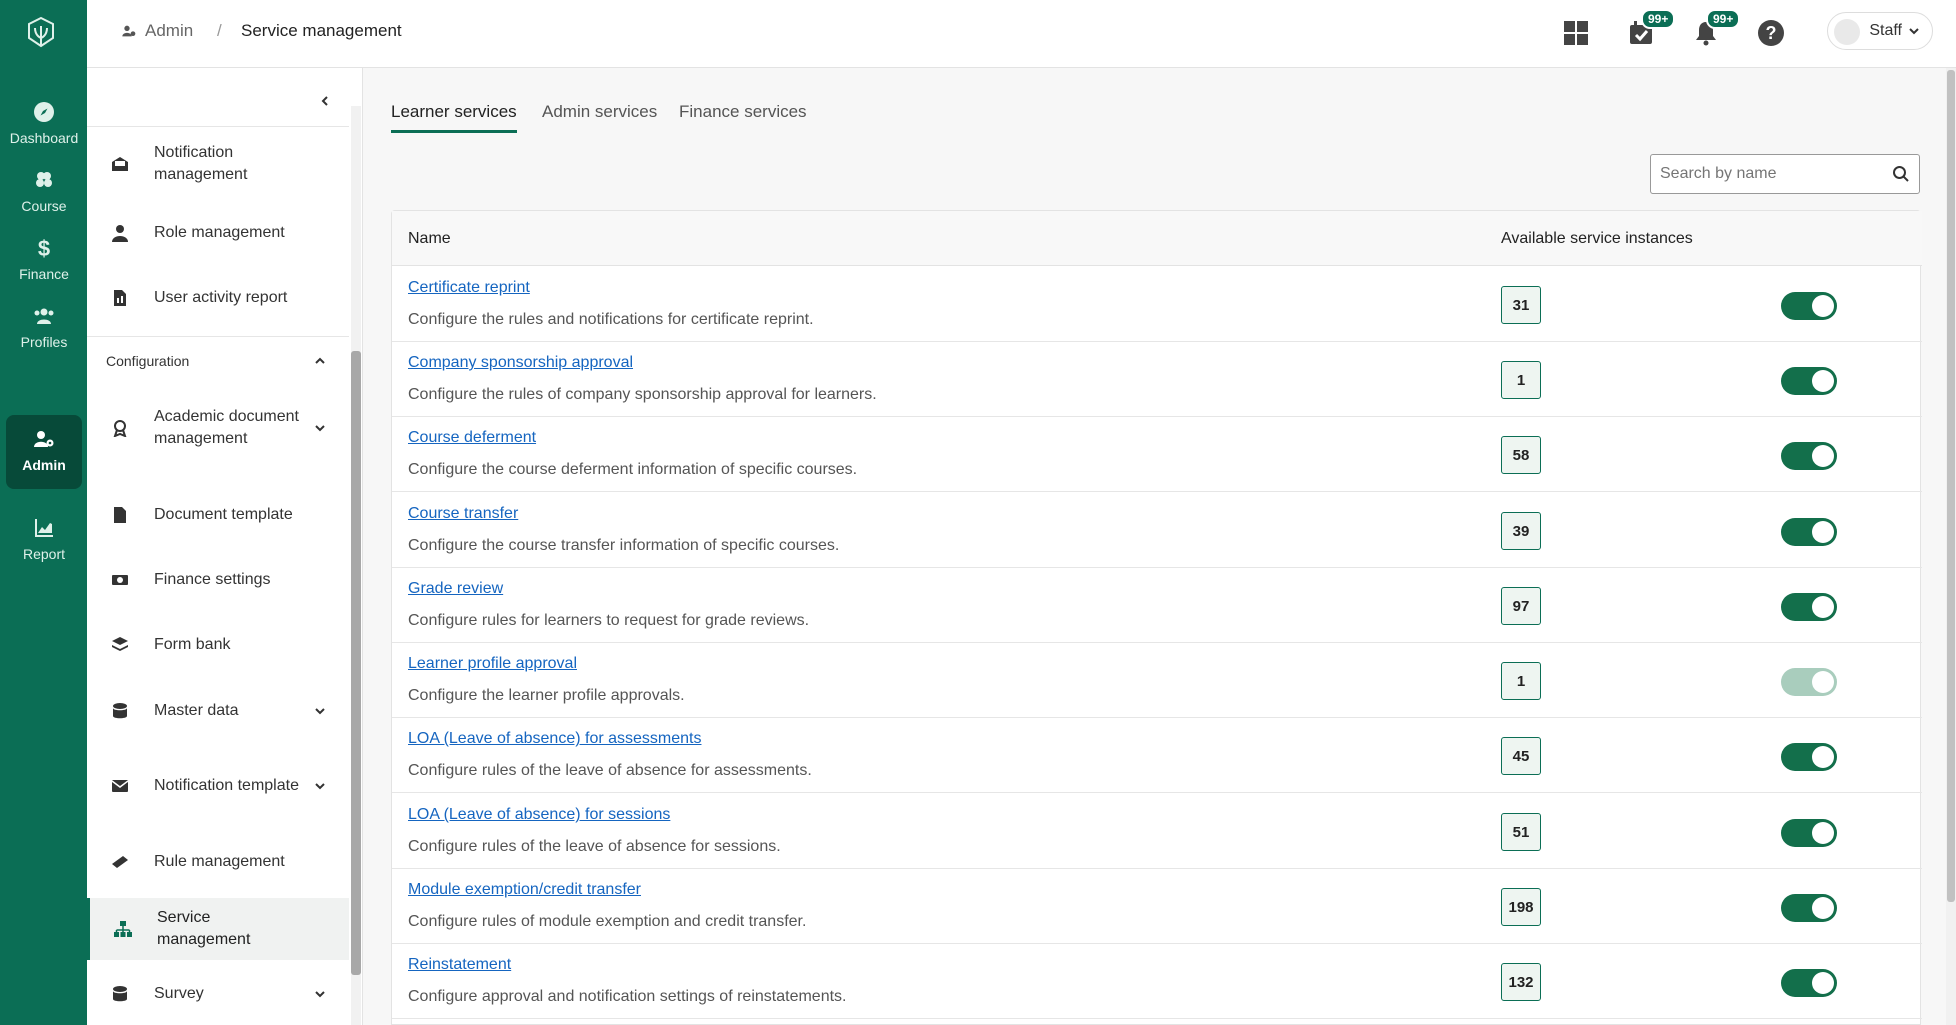  What do you see at coordinates (743, 116) in the screenshot?
I see `tab-finance-services: Finance services` at bounding box center [743, 116].